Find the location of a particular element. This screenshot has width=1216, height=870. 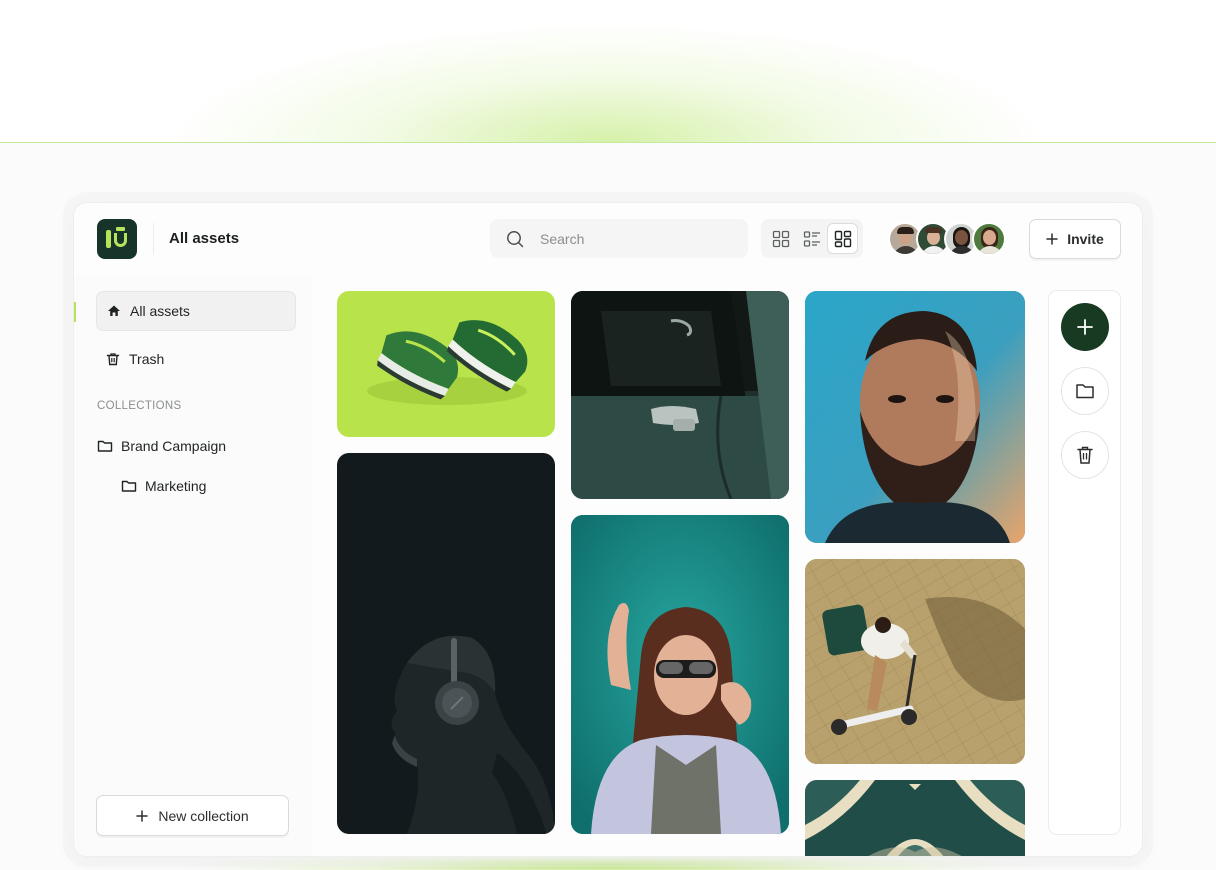

active-nav-indicator is located at coordinates (75, 312).